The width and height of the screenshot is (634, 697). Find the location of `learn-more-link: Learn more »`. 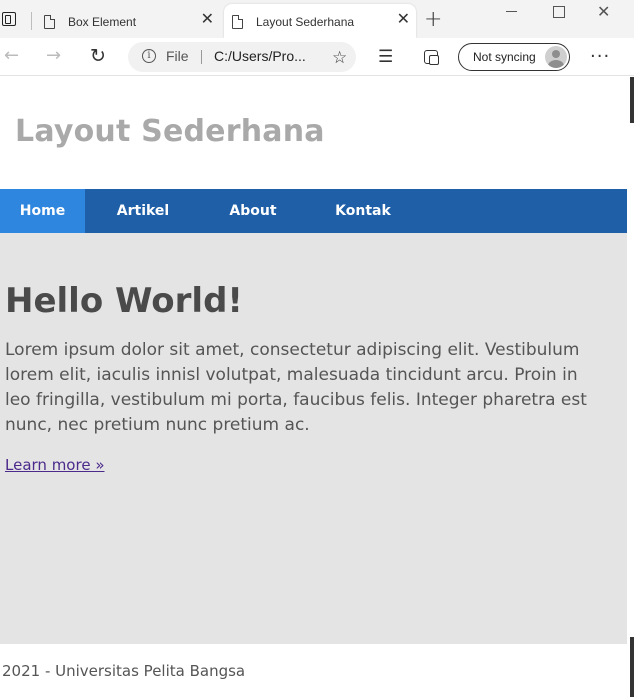

learn-more-link: Learn more » is located at coordinates (55, 465).